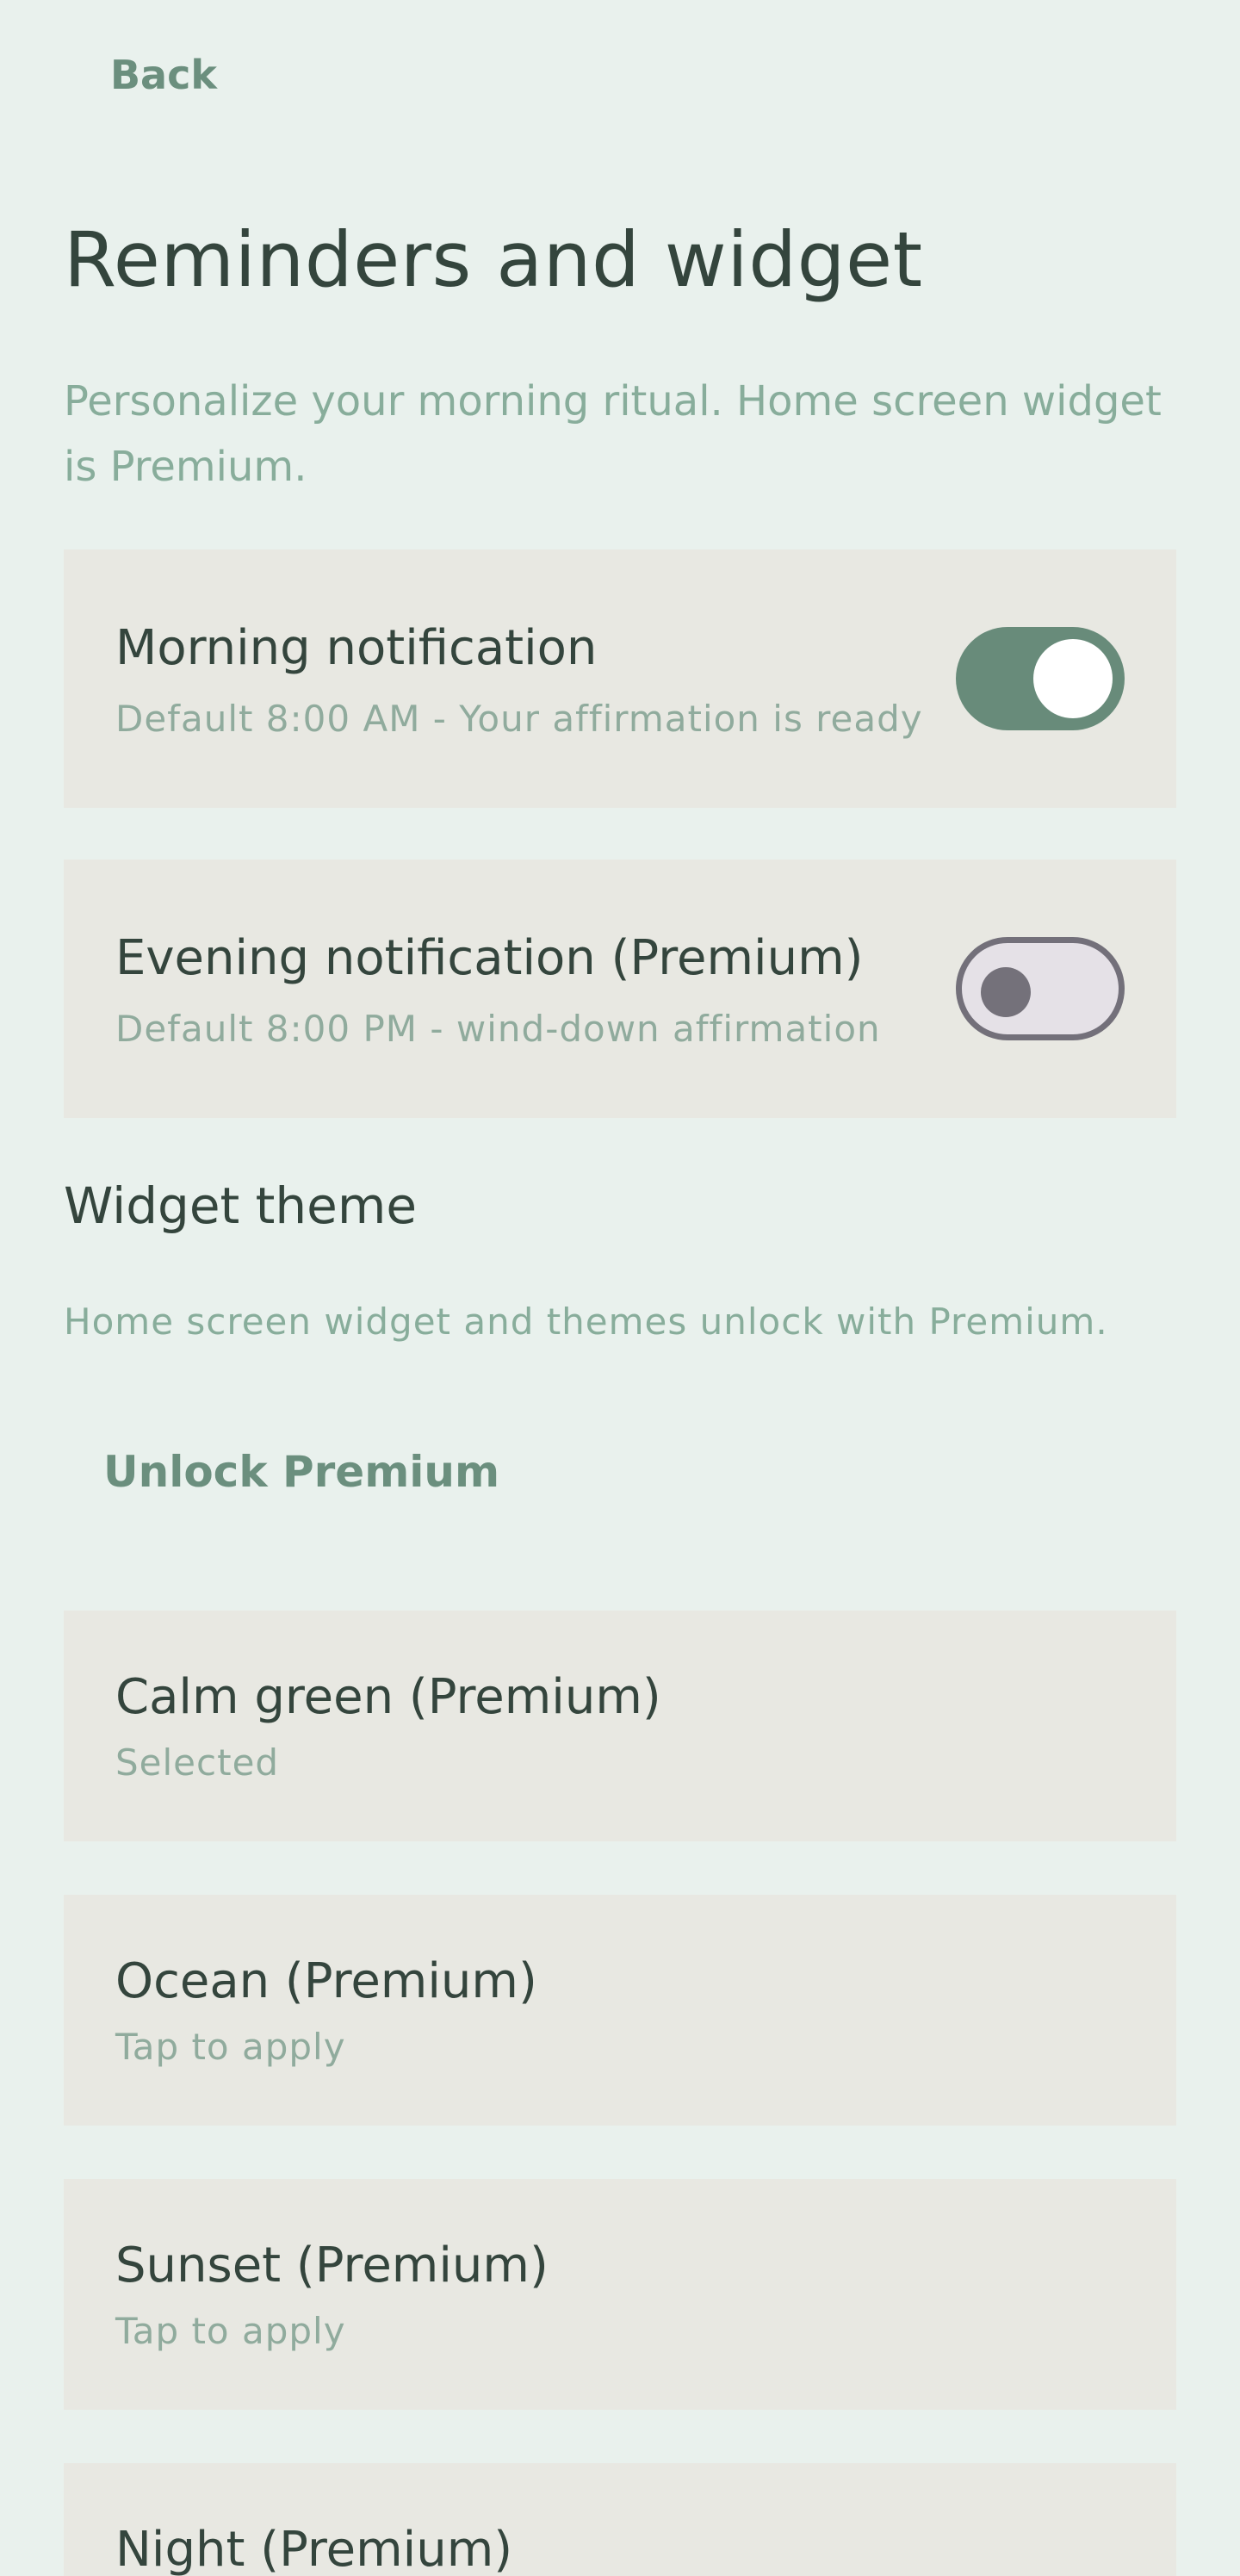  I want to click on back-button: Back, so click(163, 75).